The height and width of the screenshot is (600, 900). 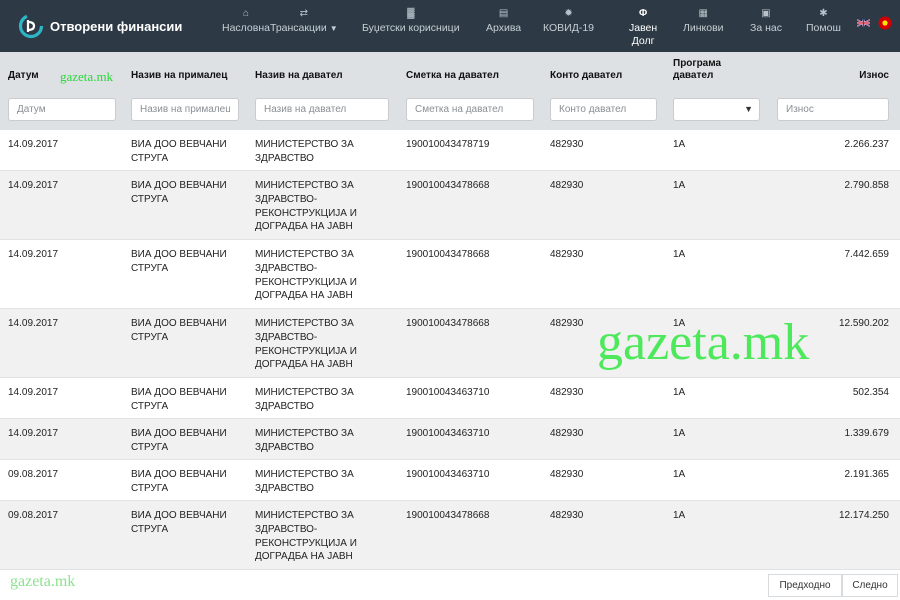 I want to click on brand-link: Отворени финансии, so click(x=95, y=26).